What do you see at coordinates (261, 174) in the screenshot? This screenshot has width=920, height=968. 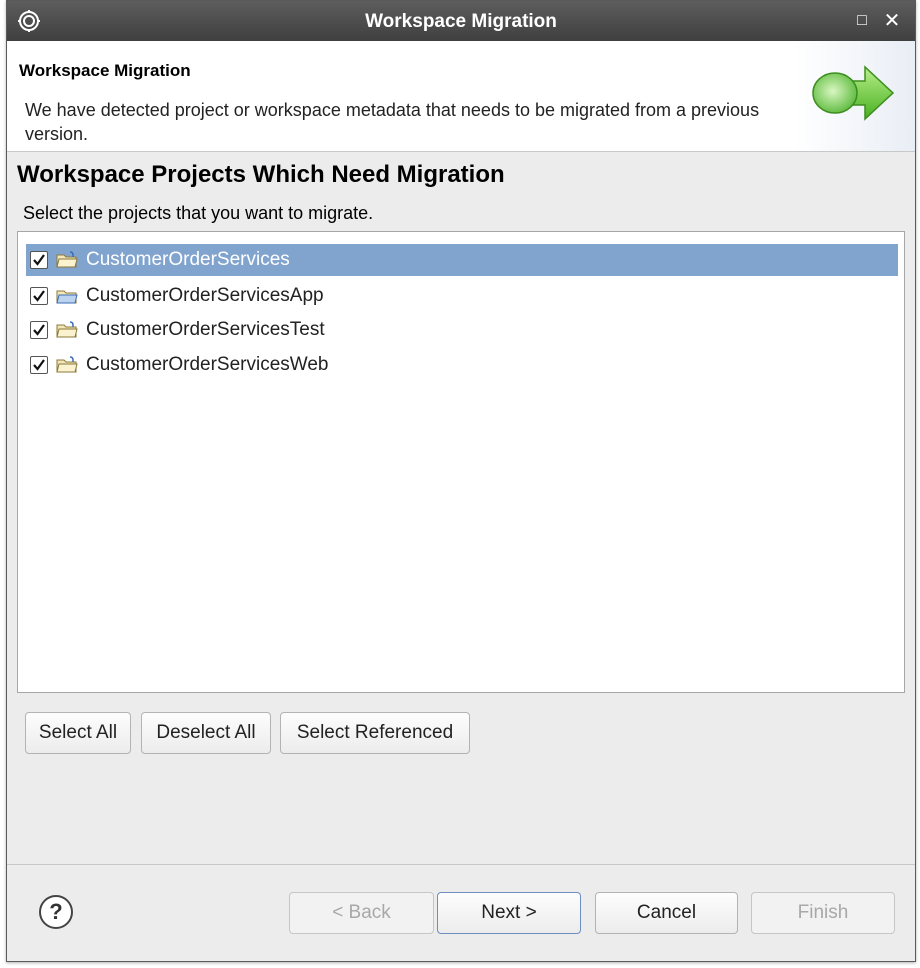 I see `page-title: Workspace Projects Which Need Migration` at bounding box center [261, 174].